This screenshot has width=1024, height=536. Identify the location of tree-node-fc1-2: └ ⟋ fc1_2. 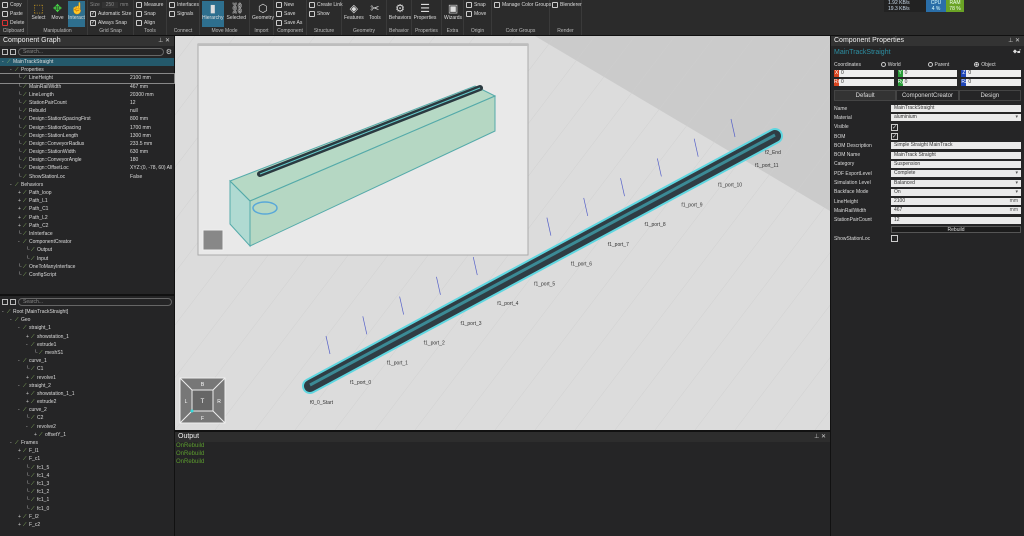
(87, 492).